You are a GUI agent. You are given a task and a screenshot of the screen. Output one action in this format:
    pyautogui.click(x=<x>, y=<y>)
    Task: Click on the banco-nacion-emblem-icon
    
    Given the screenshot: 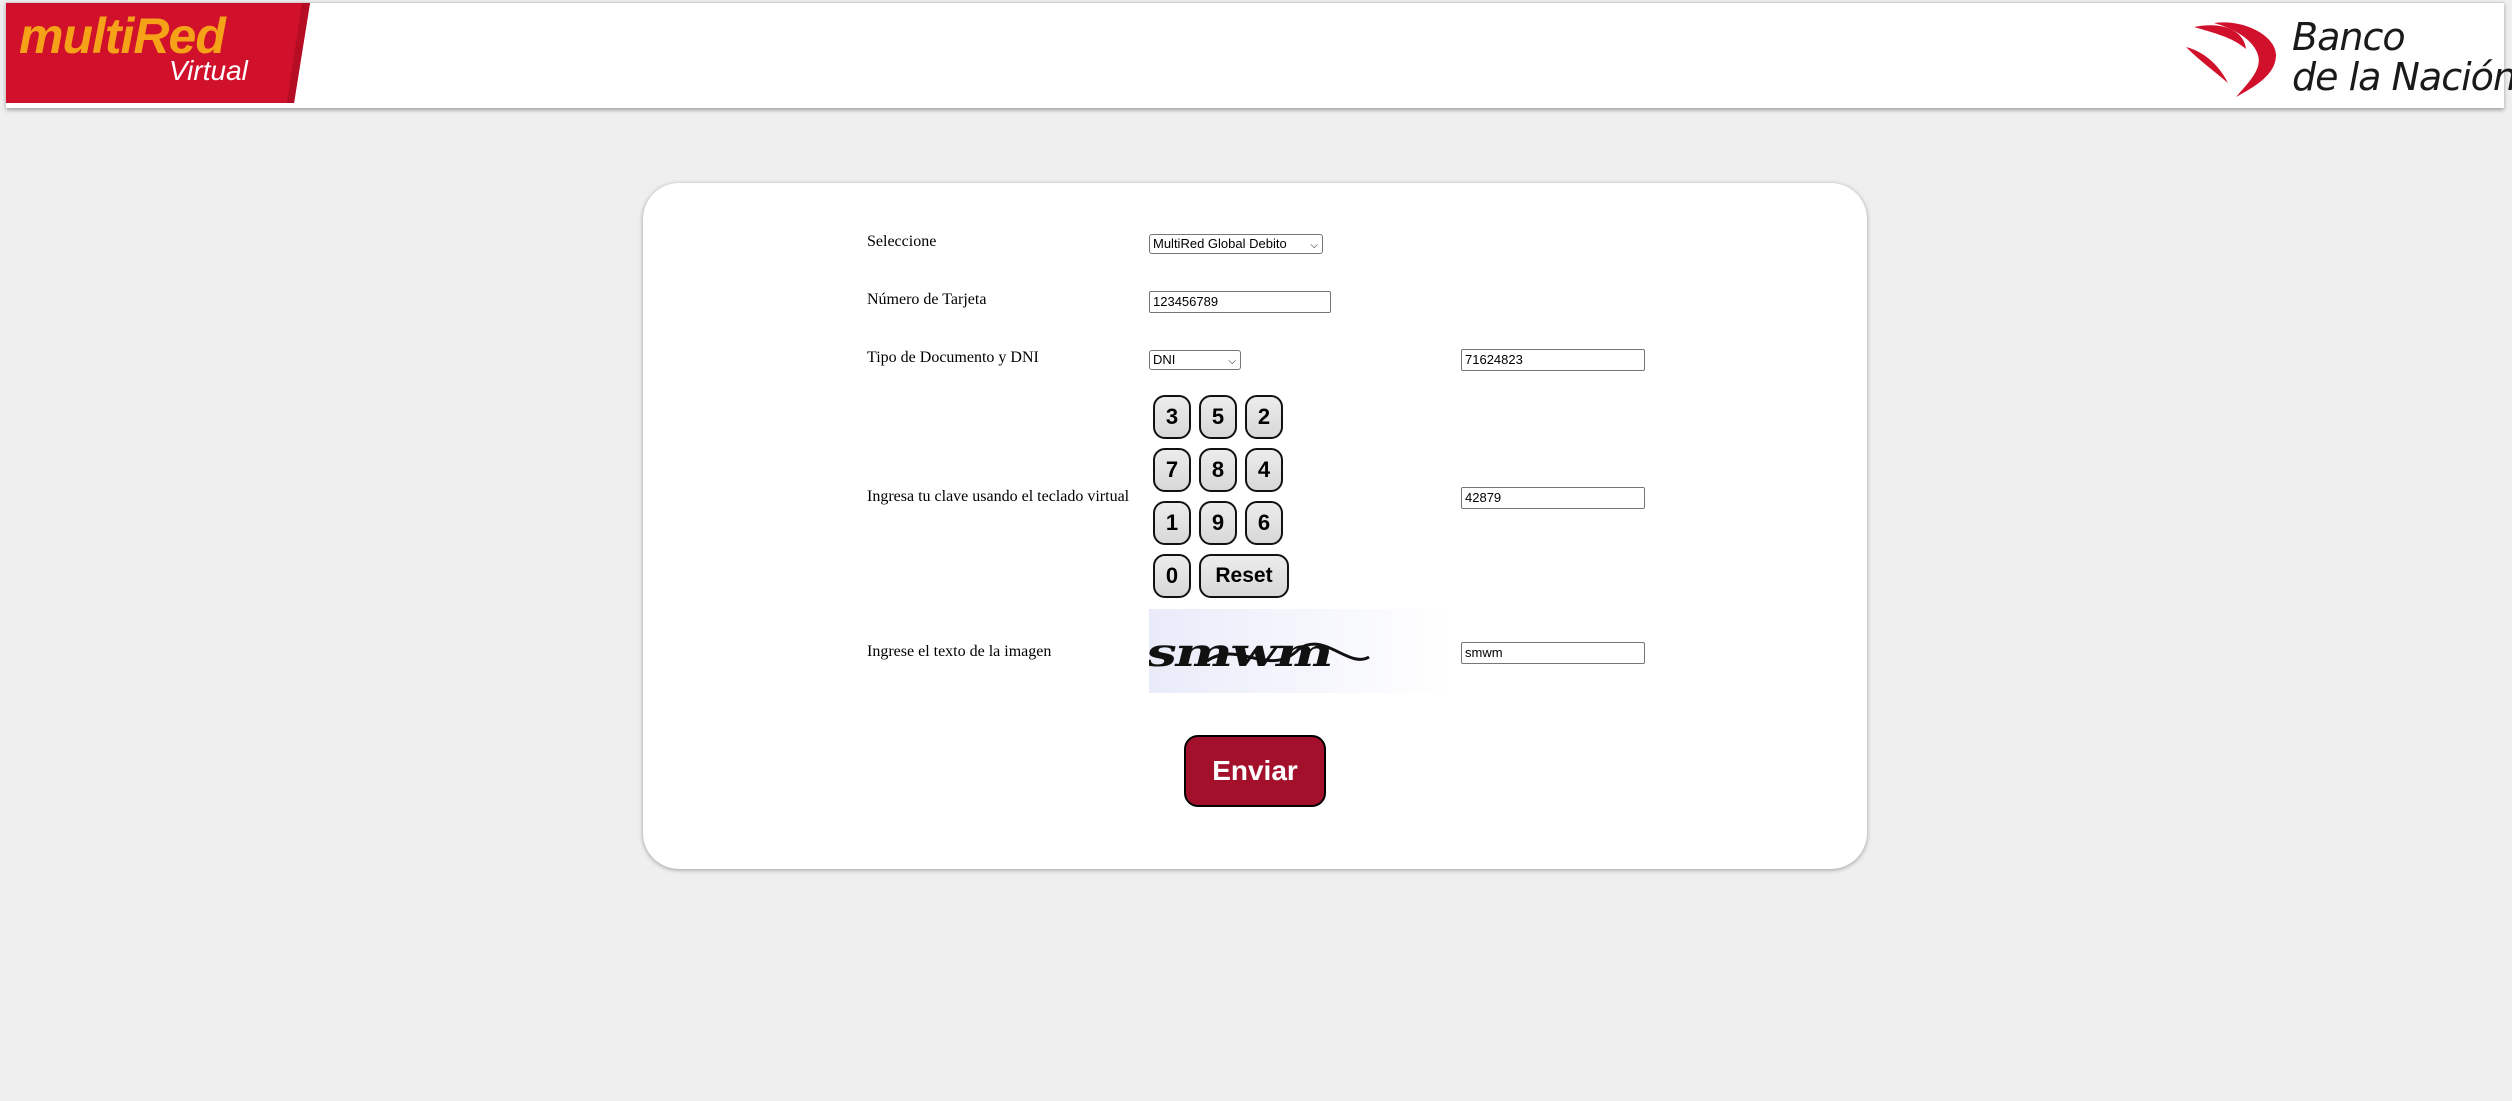 What is the action you would take?
    pyautogui.click(x=2231, y=59)
    